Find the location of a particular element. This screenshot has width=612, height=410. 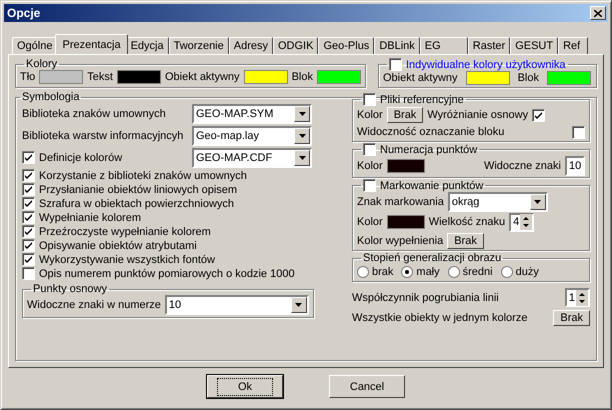

checkbox-label: Definicje kolorów is located at coordinates (80, 158).